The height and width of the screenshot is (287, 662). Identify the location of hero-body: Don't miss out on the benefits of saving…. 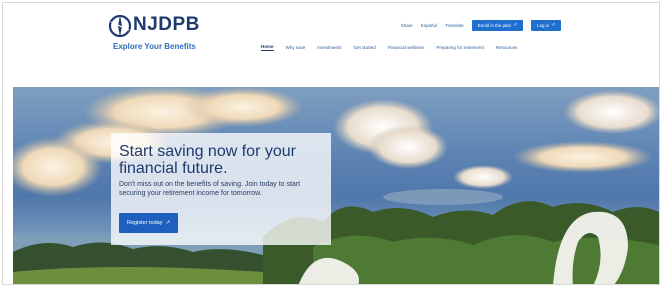
(210, 189).